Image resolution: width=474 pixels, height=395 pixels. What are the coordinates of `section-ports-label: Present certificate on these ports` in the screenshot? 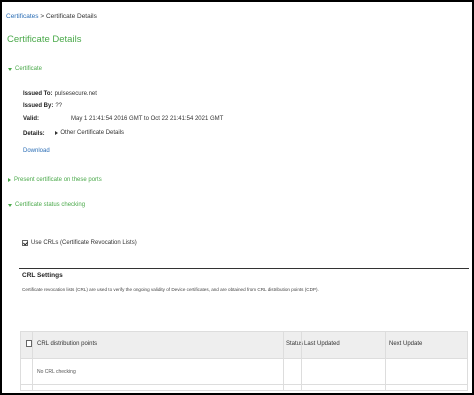 It's located at (58, 180).